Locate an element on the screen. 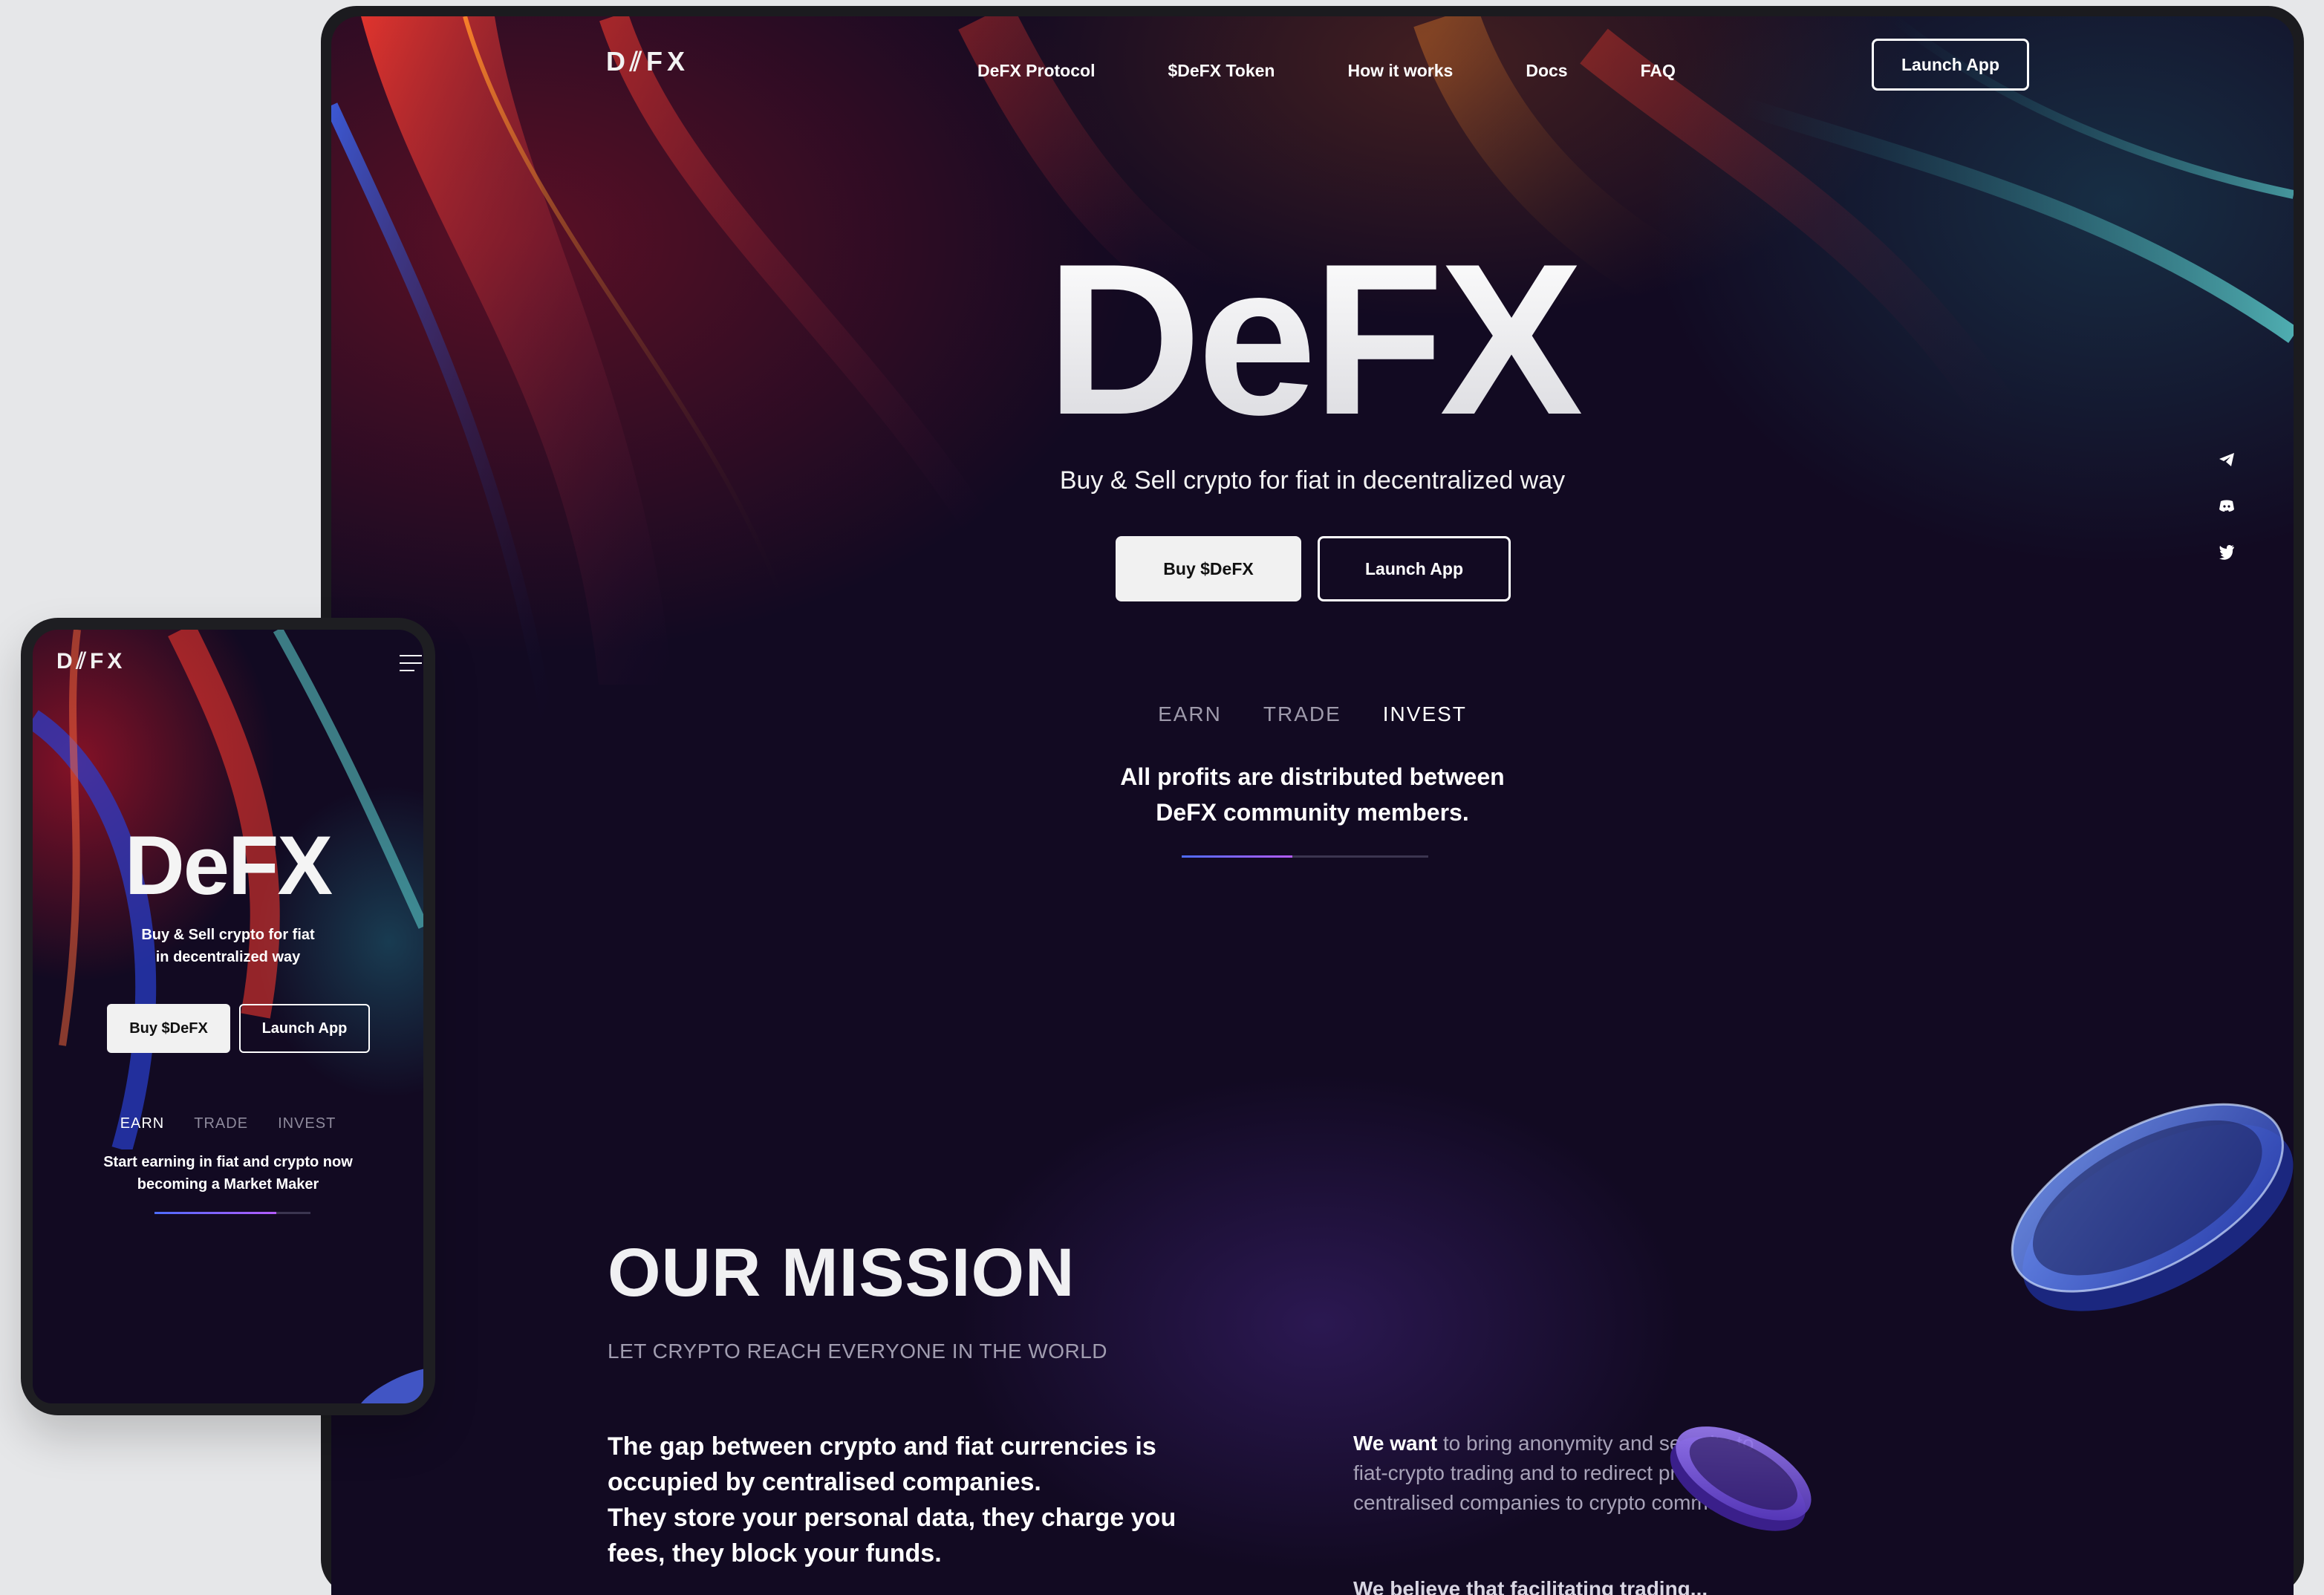  mobile-brand-logo: D⫽FX is located at coordinates (91, 661).